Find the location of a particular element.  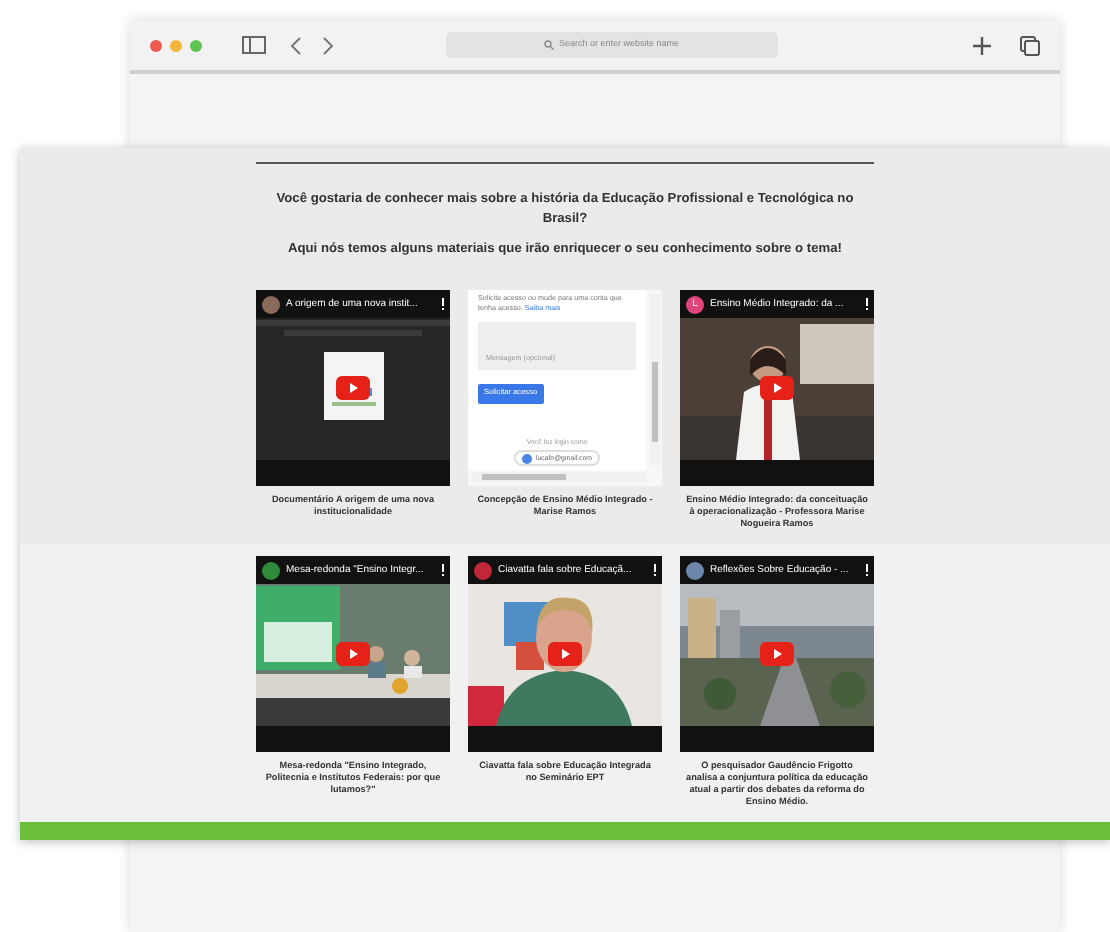

account-icon is located at coordinates (527, 458).